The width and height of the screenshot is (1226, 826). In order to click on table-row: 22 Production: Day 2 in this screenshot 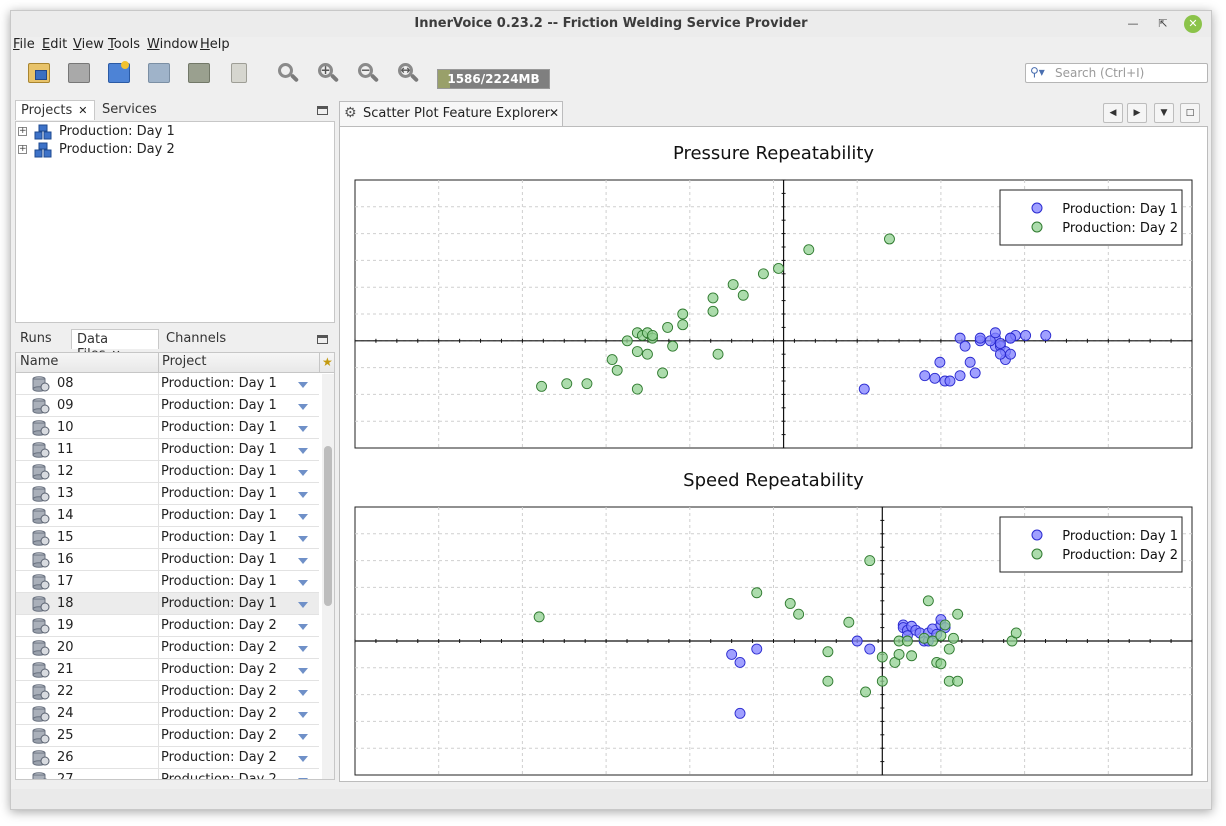, I will do `click(167, 692)`.